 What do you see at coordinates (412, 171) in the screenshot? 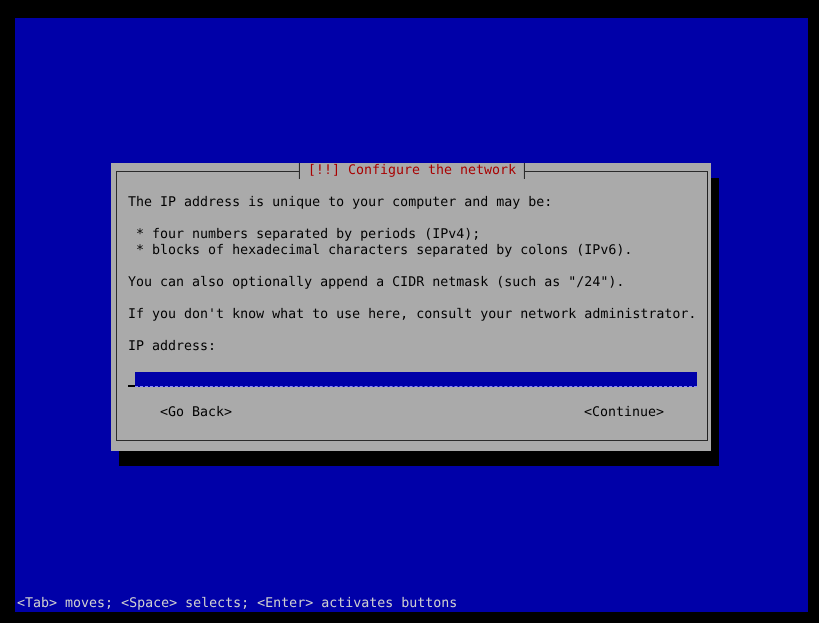
I see `dialog-title: [!!] Configure the network` at bounding box center [412, 171].